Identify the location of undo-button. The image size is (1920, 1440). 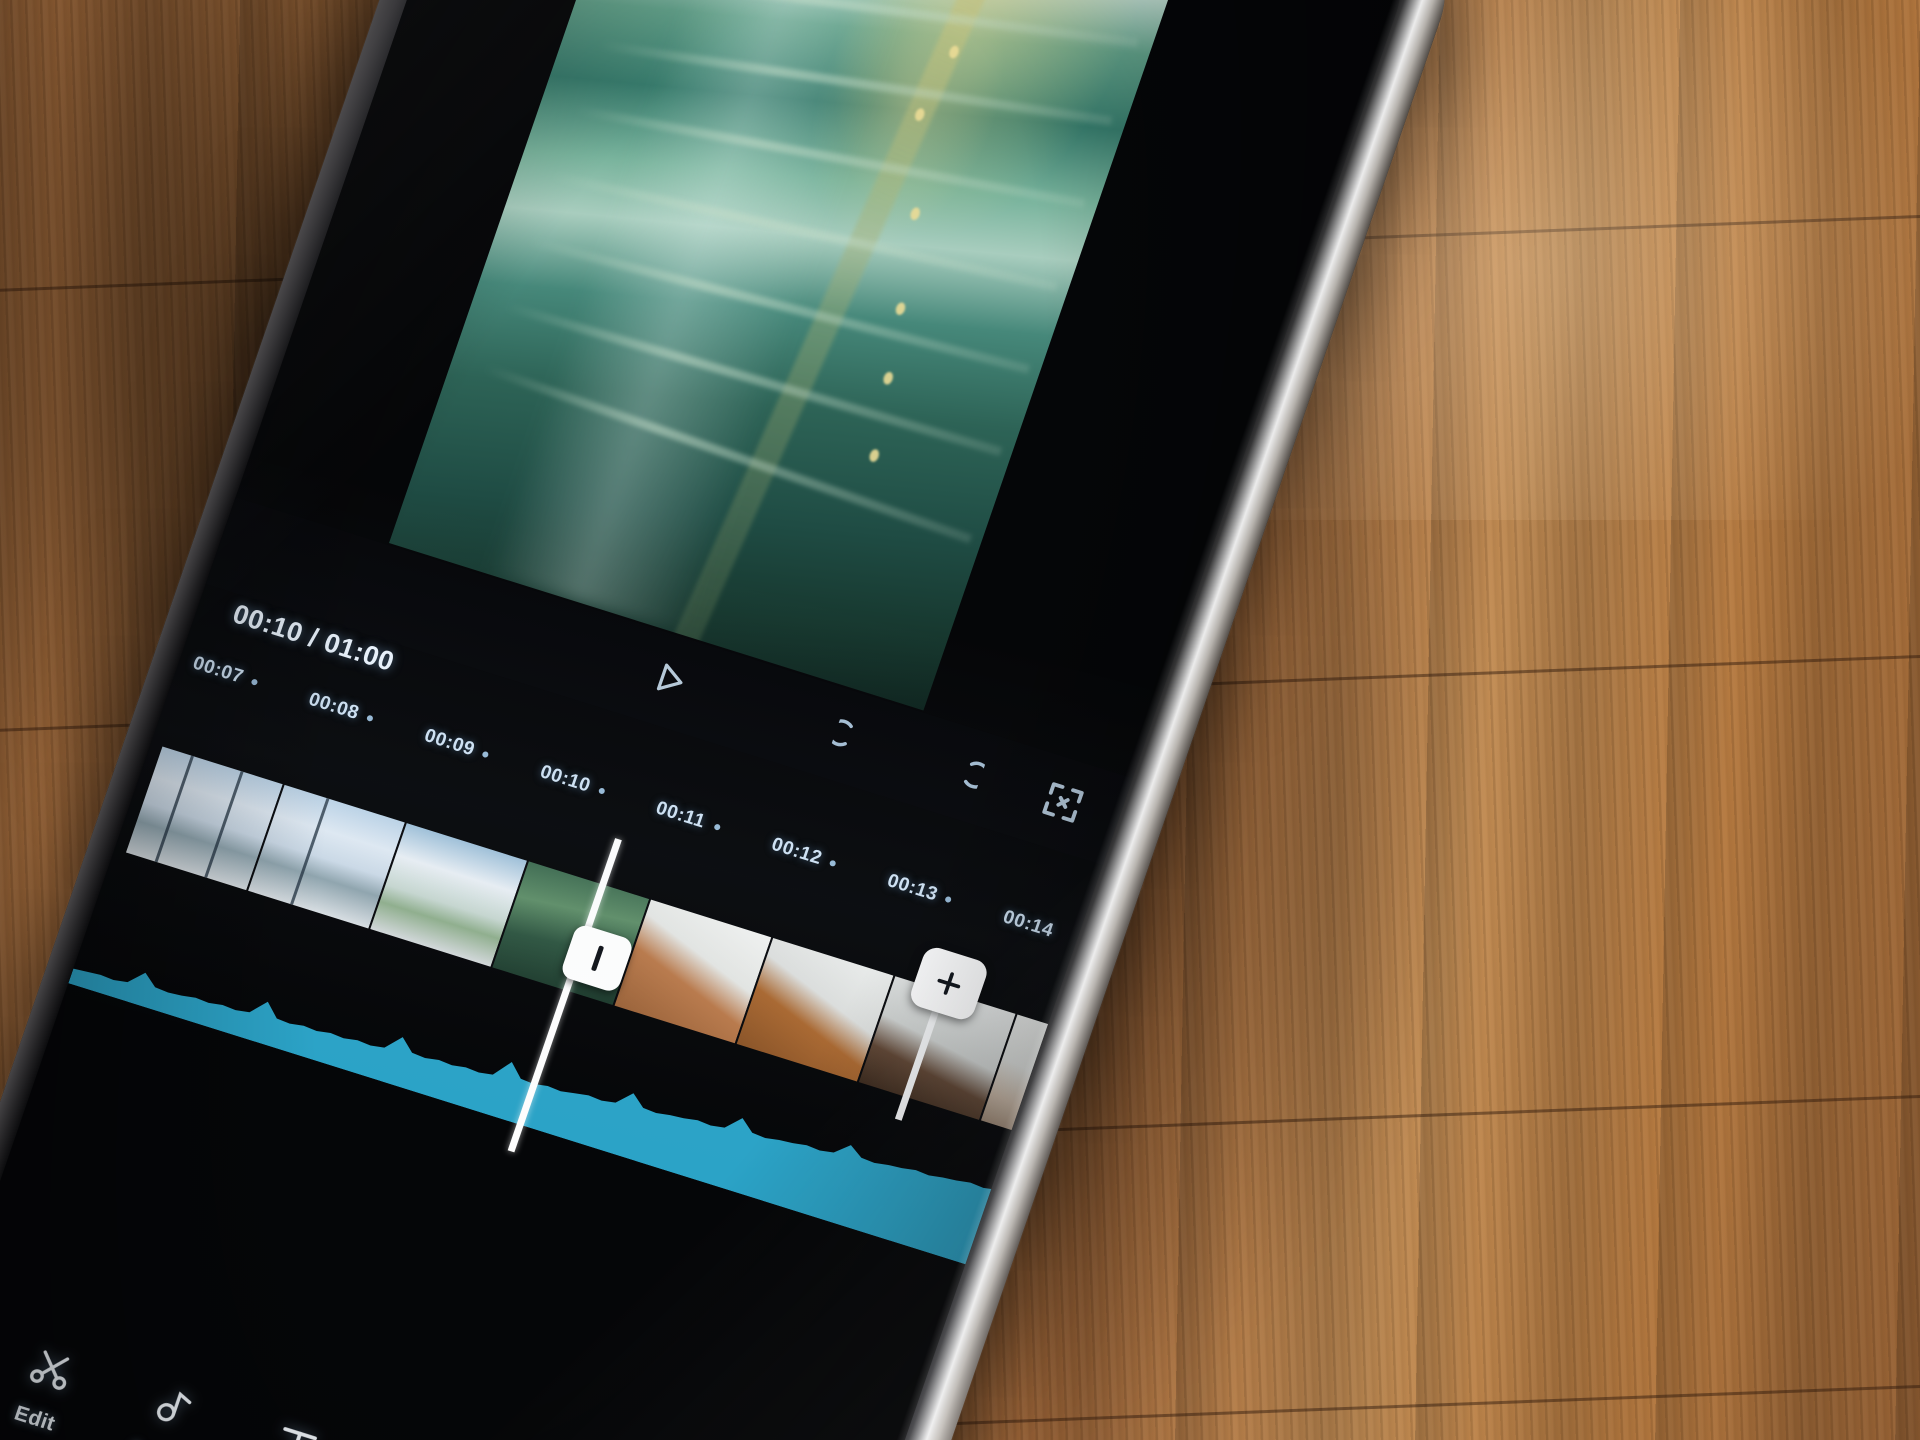
(856, 740).